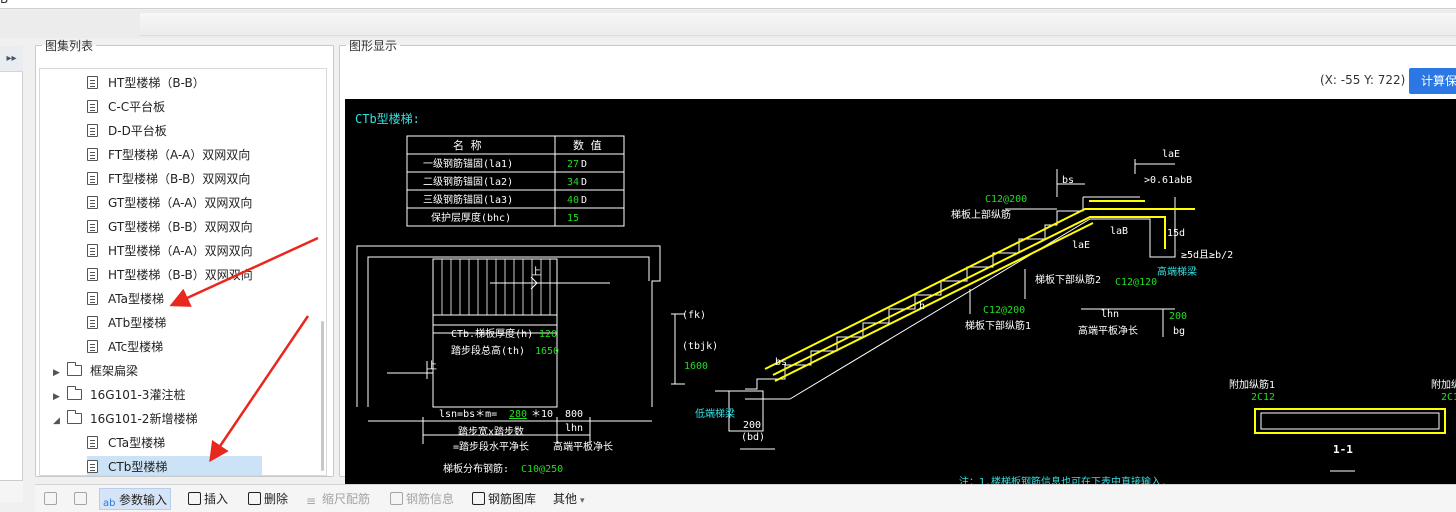  Describe the element at coordinates (396, 498) in the screenshot. I see `rebar-info-icon` at that location.